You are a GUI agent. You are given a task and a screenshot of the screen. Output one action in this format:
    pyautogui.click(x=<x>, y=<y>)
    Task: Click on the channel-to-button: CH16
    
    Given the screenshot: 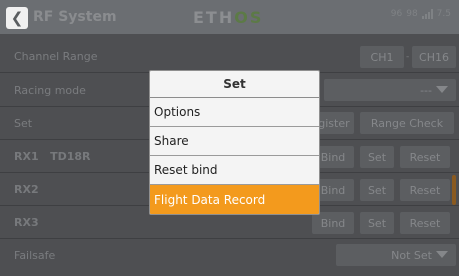 What is the action you would take?
    pyautogui.click(x=434, y=57)
    